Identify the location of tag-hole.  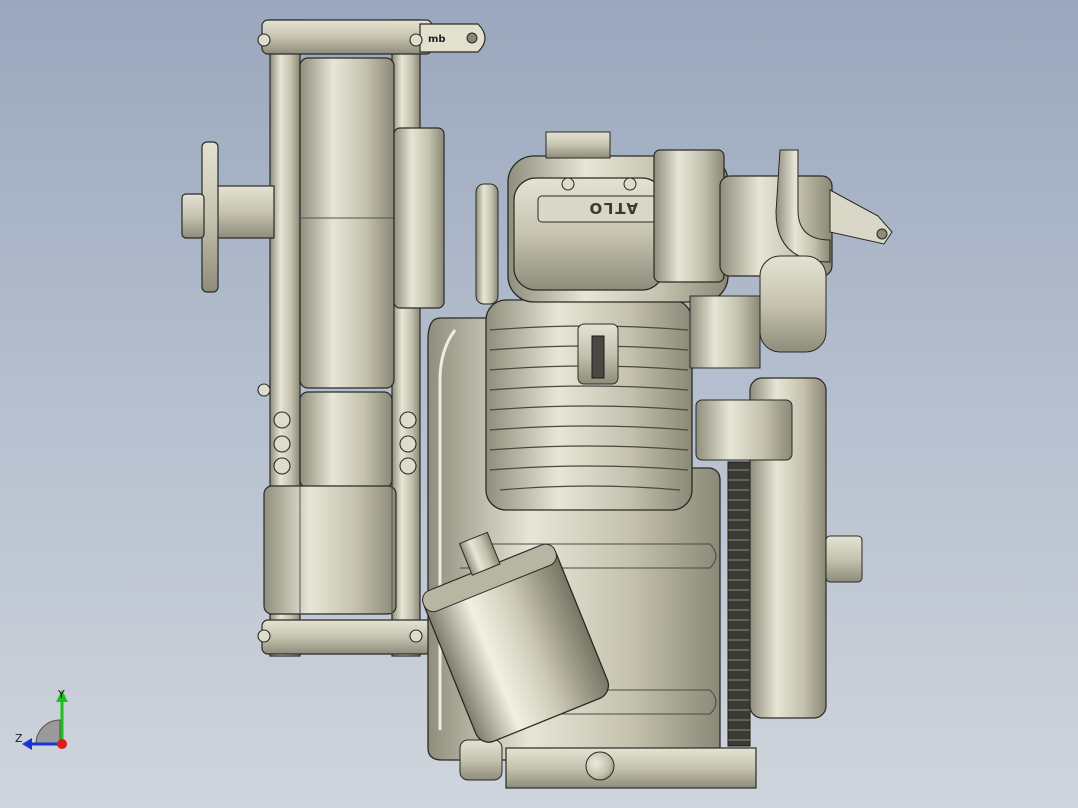
(472, 38).